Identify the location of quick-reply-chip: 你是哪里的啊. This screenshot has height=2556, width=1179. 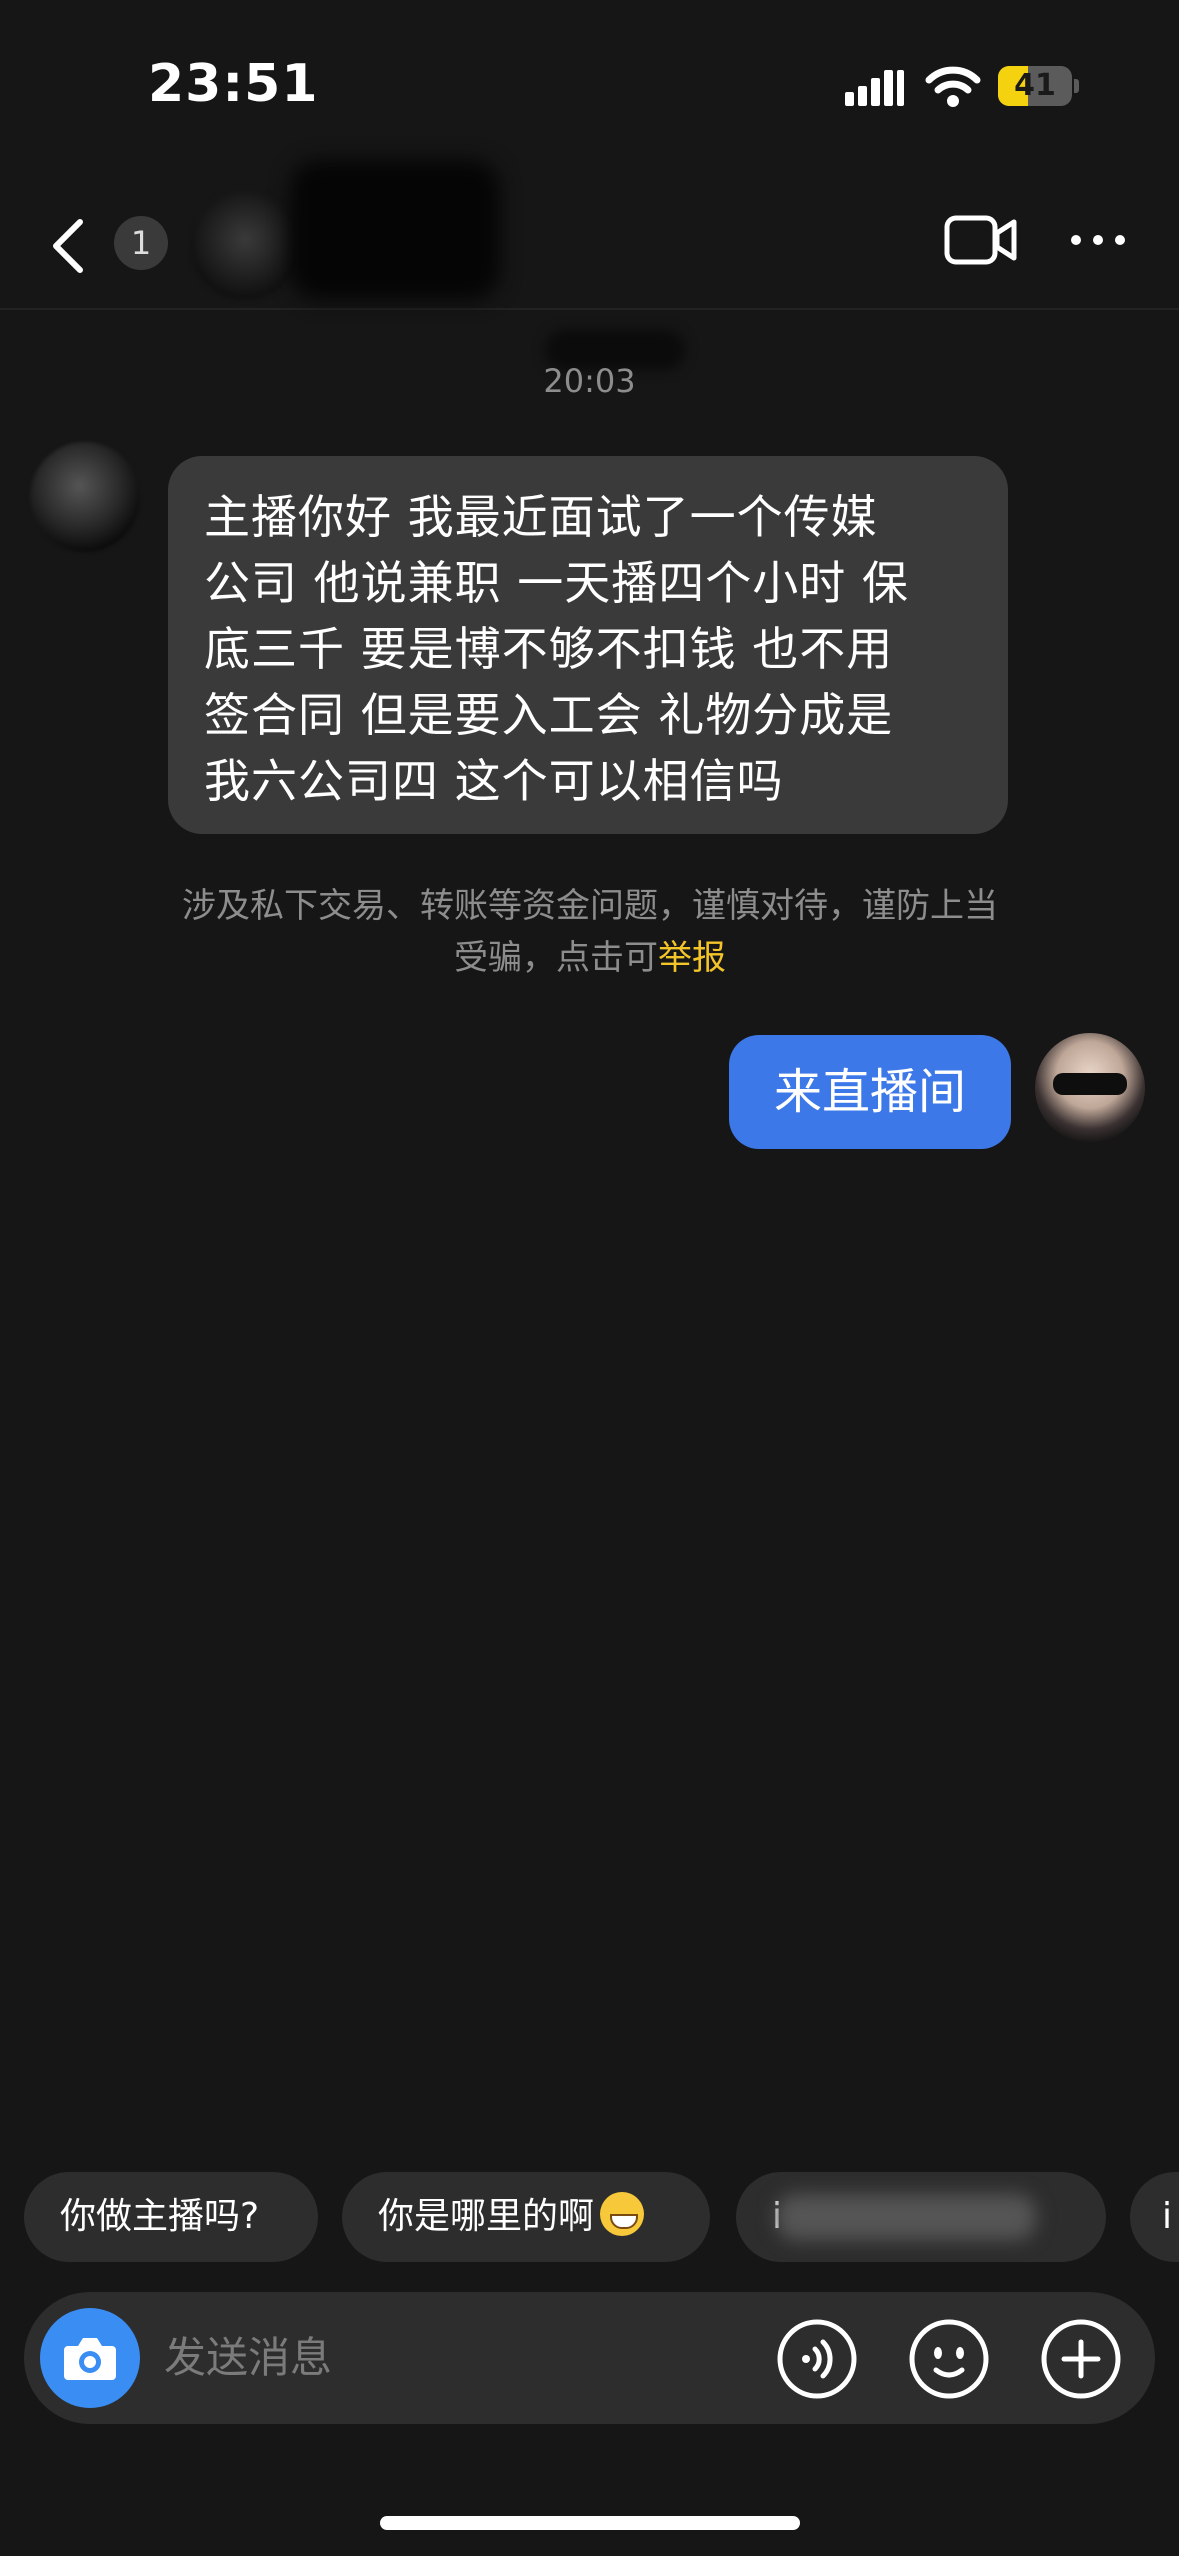
(526, 2217).